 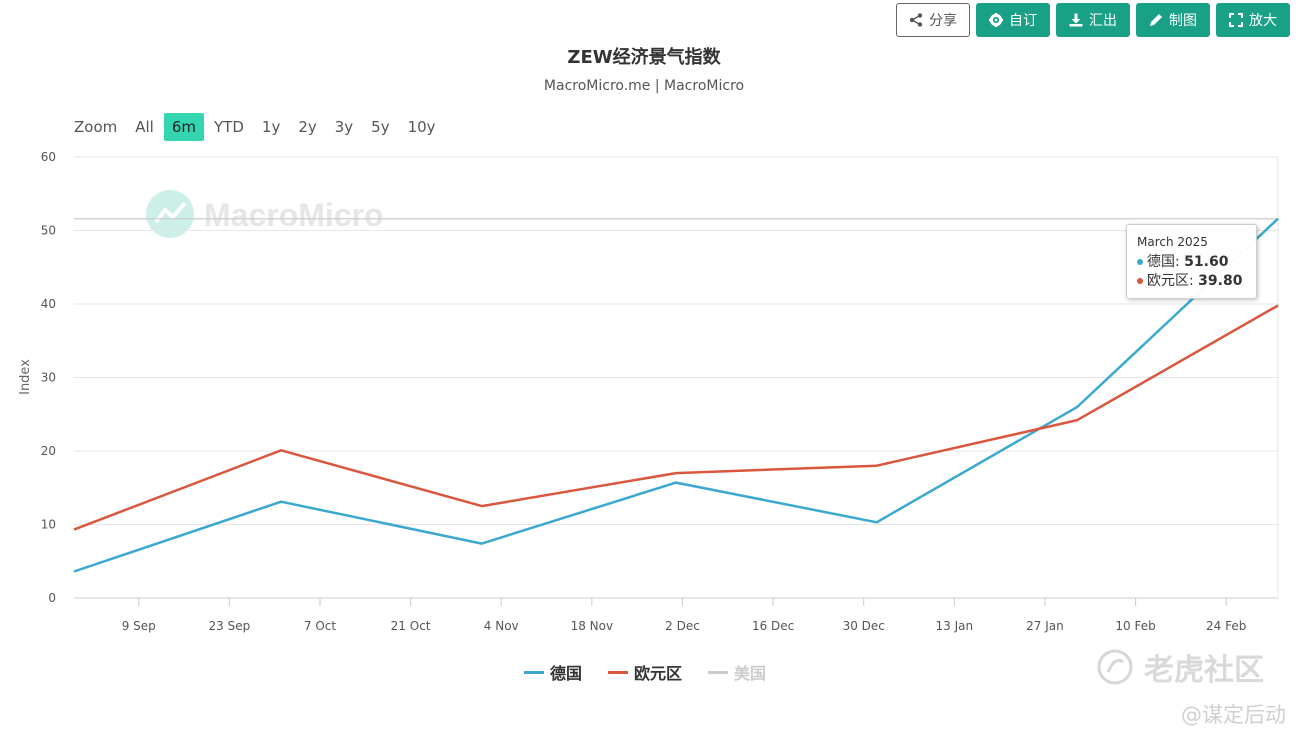 I want to click on germany-swatch-icon, so click(x=533, y=672).